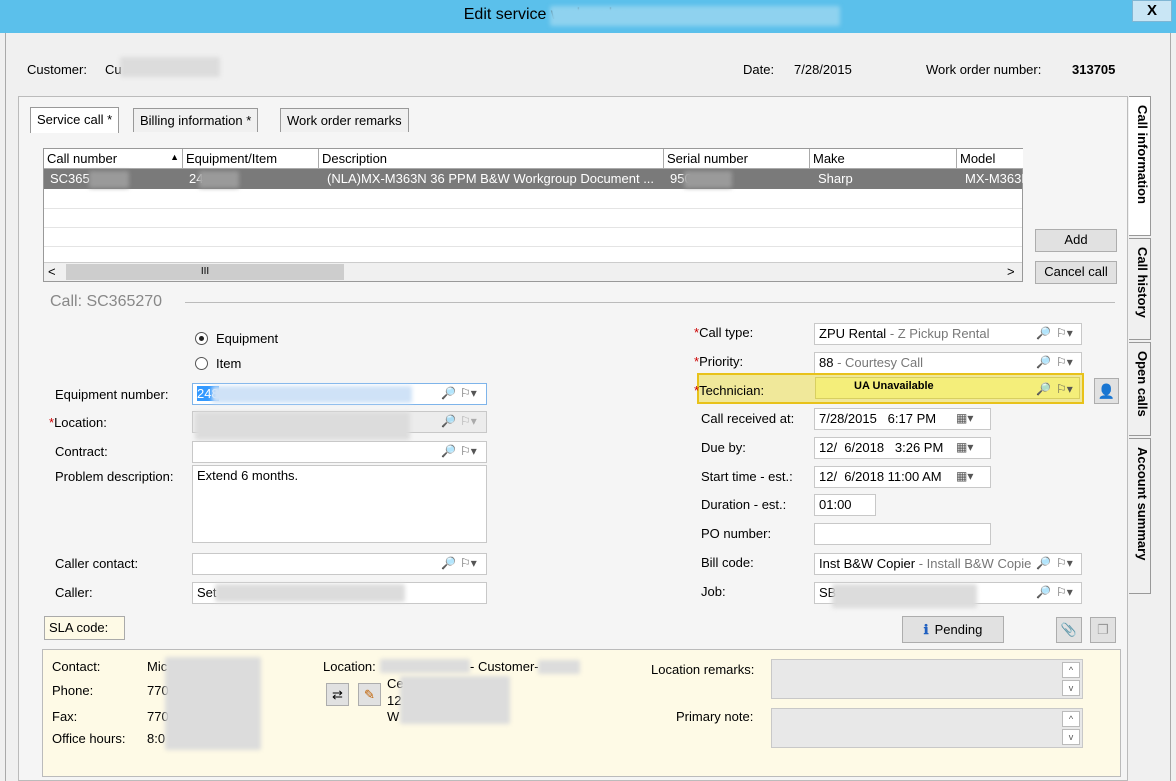 This screenshot has width=1176, height=781. What do you see at coordinates (337, 694) in the screenshot?
I see `arrows-icon: ⇄` at bounding box center [337, 694].